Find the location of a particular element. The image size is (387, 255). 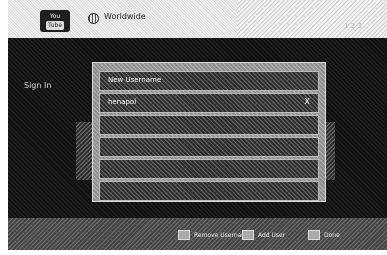

add-user-action: Add User is located at coordinates (263, 235).